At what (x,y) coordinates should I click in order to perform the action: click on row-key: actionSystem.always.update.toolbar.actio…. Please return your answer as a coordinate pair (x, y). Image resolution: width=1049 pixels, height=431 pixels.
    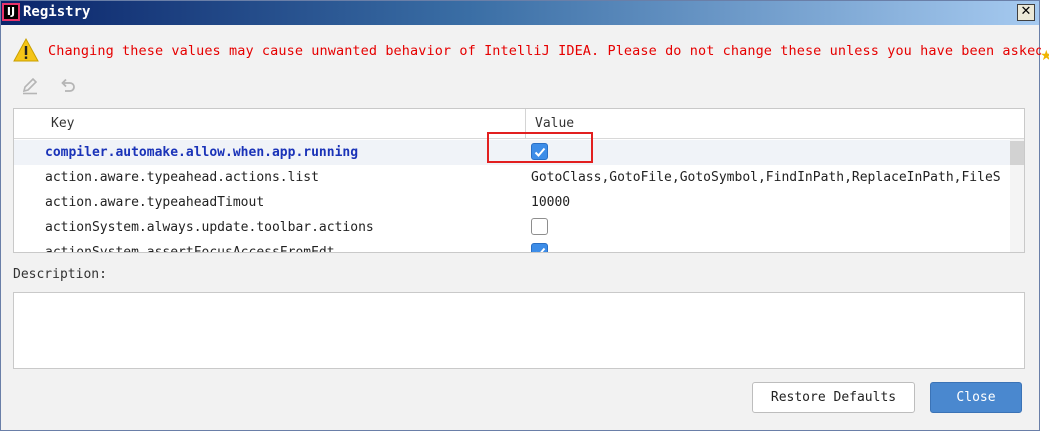
    Looking at the image, I should click on (209, 227).